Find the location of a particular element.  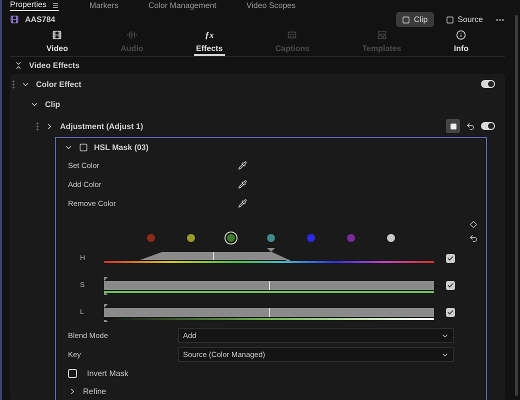

waveform-icon is located at coordinates (131, 35).